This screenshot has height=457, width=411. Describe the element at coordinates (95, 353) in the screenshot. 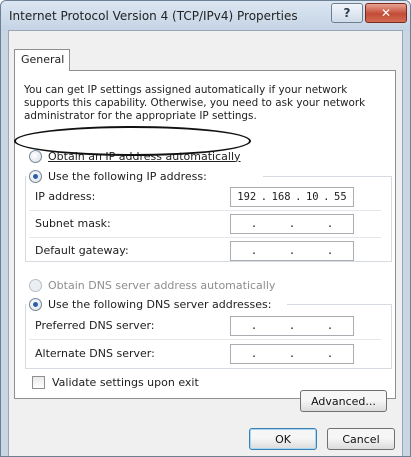

I see `alternate-dns-label: Alternate DNS server:` at that location.